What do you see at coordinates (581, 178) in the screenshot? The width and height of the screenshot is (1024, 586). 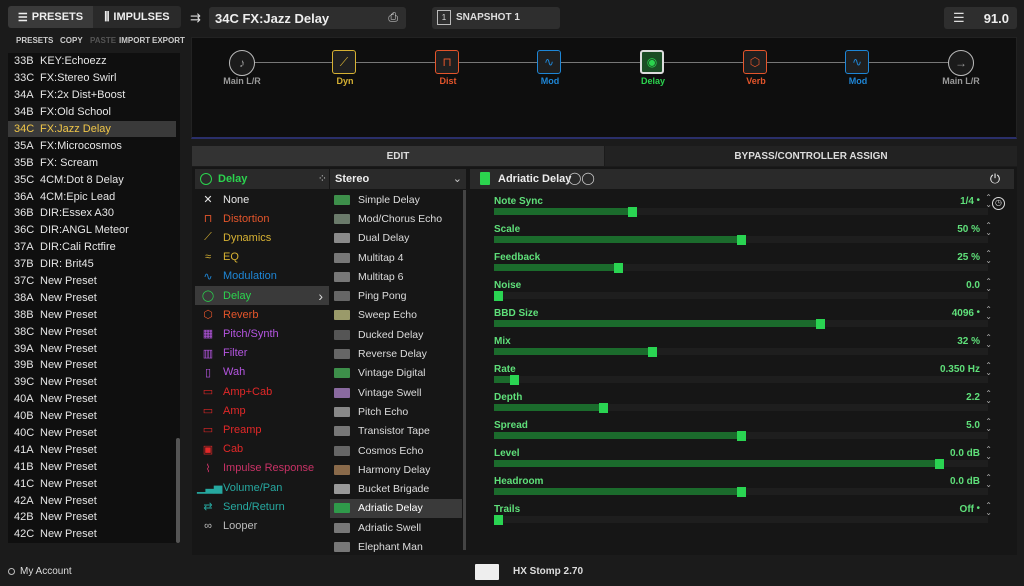 I see `stereo-link-icon: ◯◯` at bounding box center [581, 178].